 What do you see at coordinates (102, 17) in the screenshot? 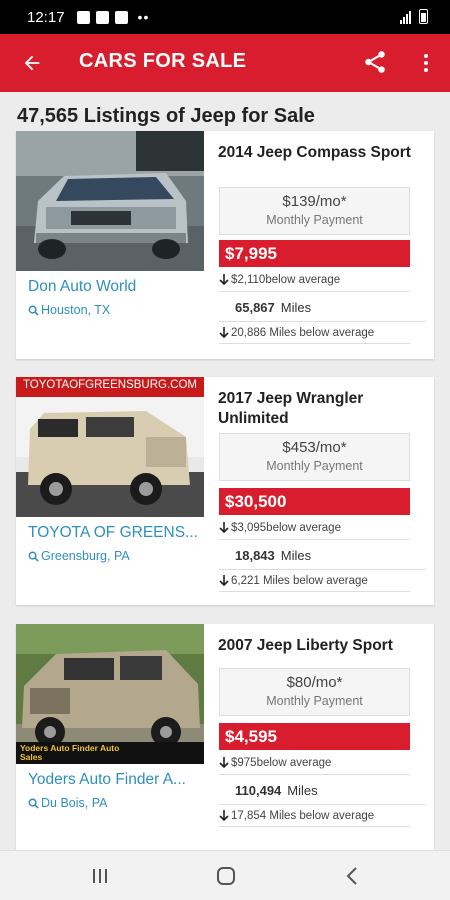
I see `mail-notification-icon` at bounding box center [102, 17].